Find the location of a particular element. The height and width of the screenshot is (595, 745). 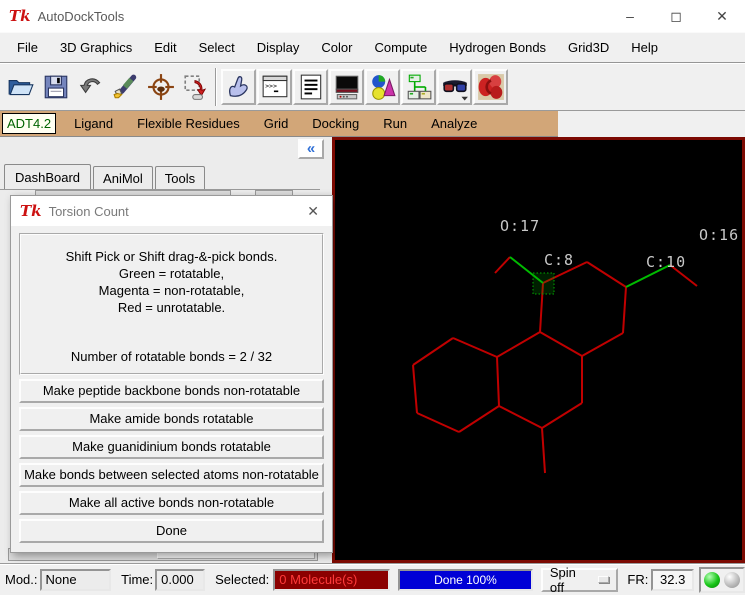

mod-label: Mod.: is located at coordinates (21, 579).